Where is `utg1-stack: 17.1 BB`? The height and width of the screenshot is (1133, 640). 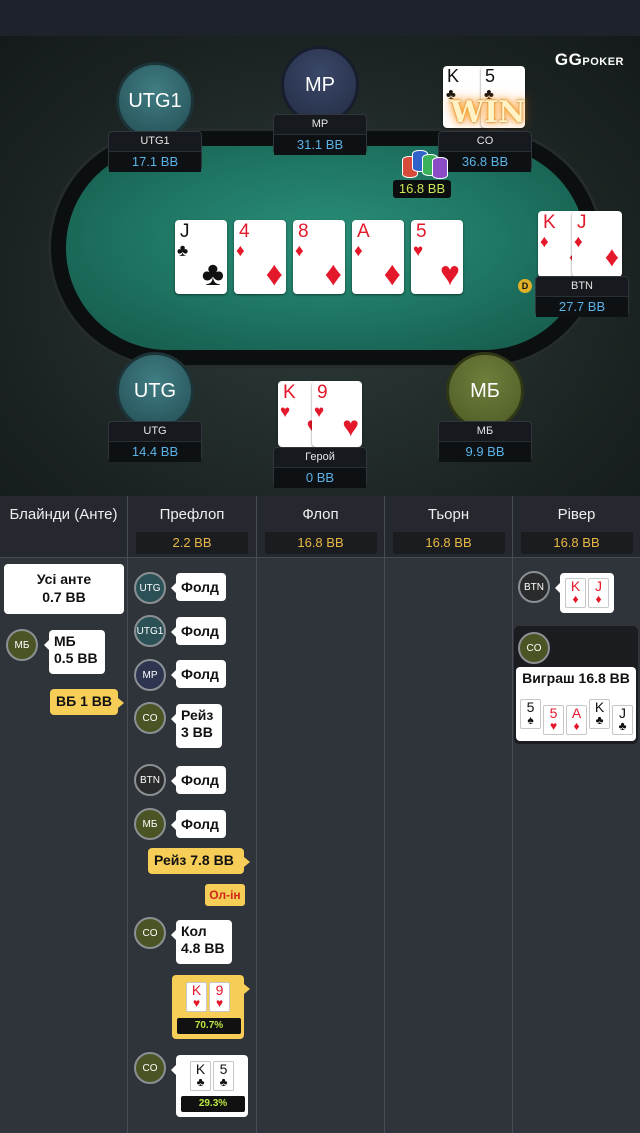 utg1-stack: 17.1 BB is located at coordinates (155, 161).